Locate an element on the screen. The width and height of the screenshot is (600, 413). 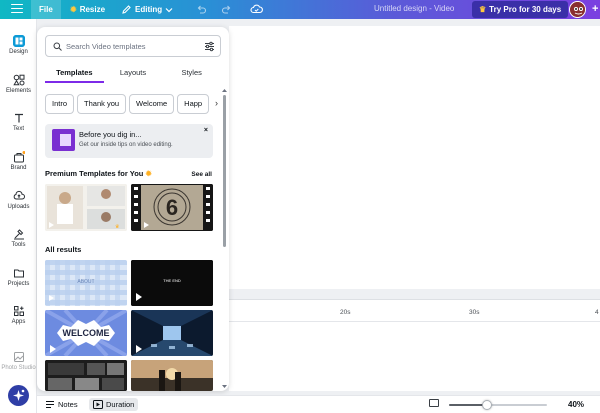
duration-icon is located at coordinates (98, 404).